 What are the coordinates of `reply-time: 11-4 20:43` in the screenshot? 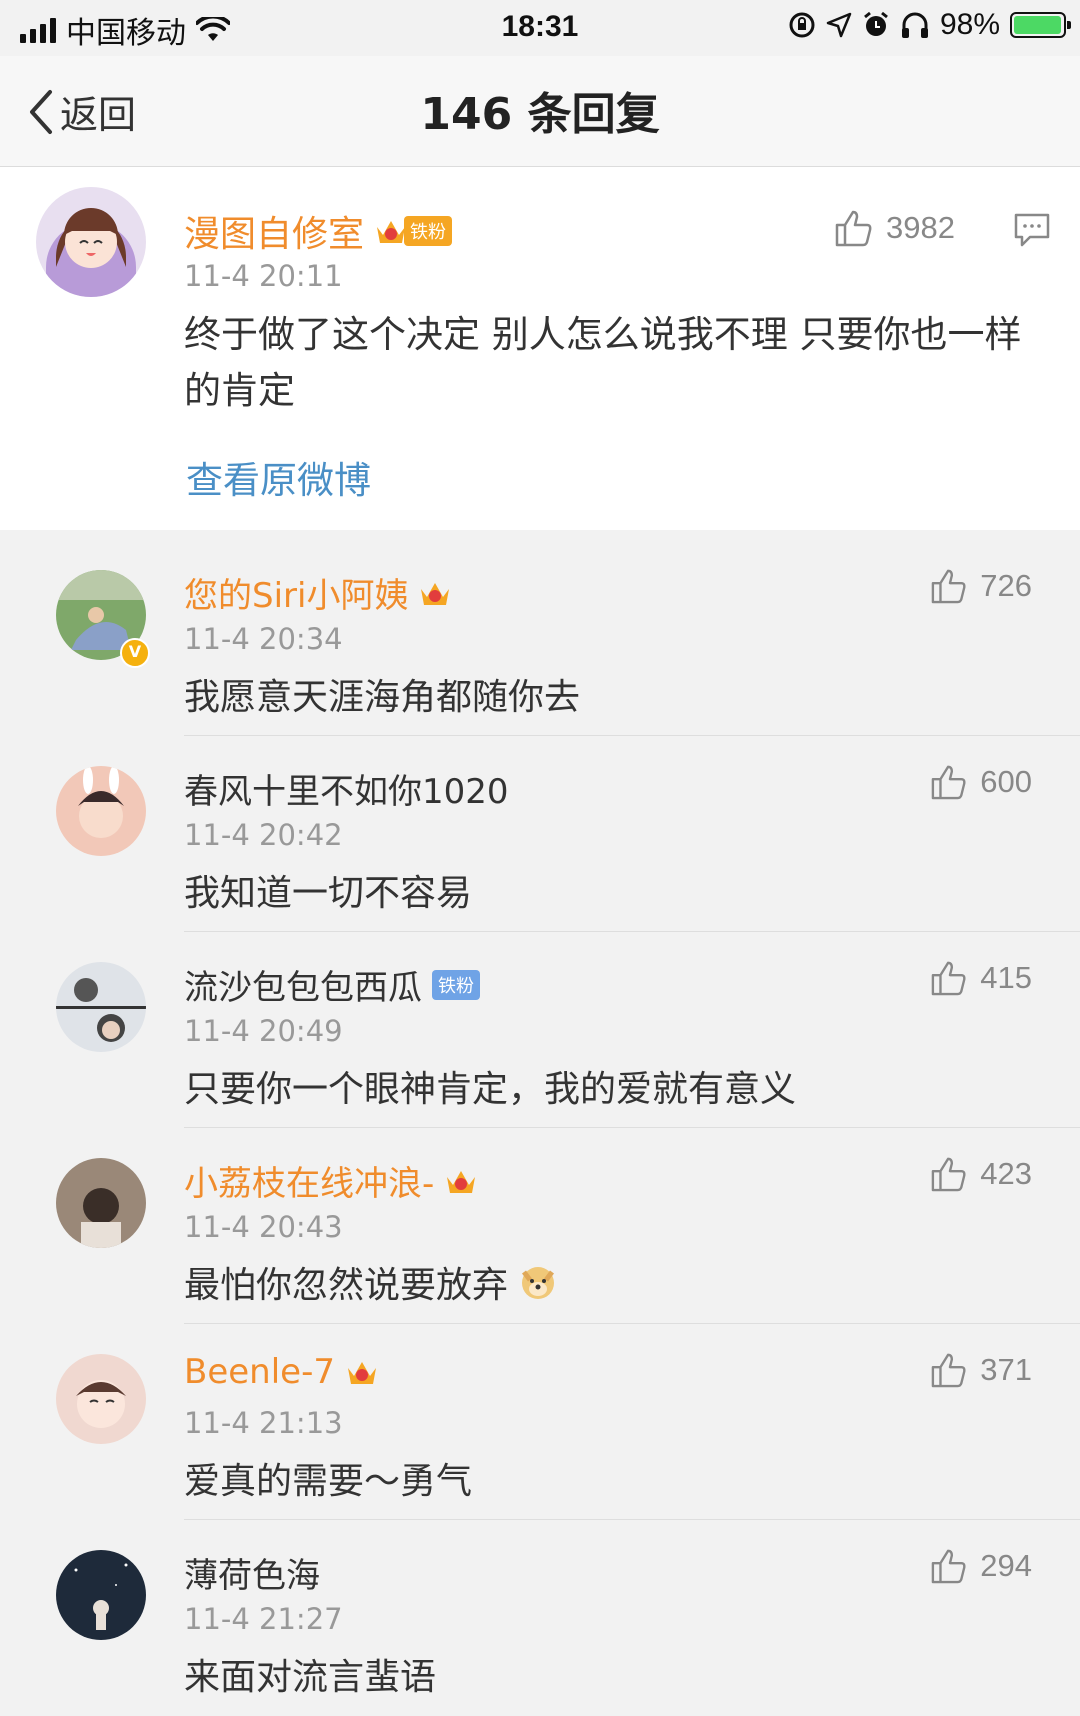 It's located at (263, 1227).